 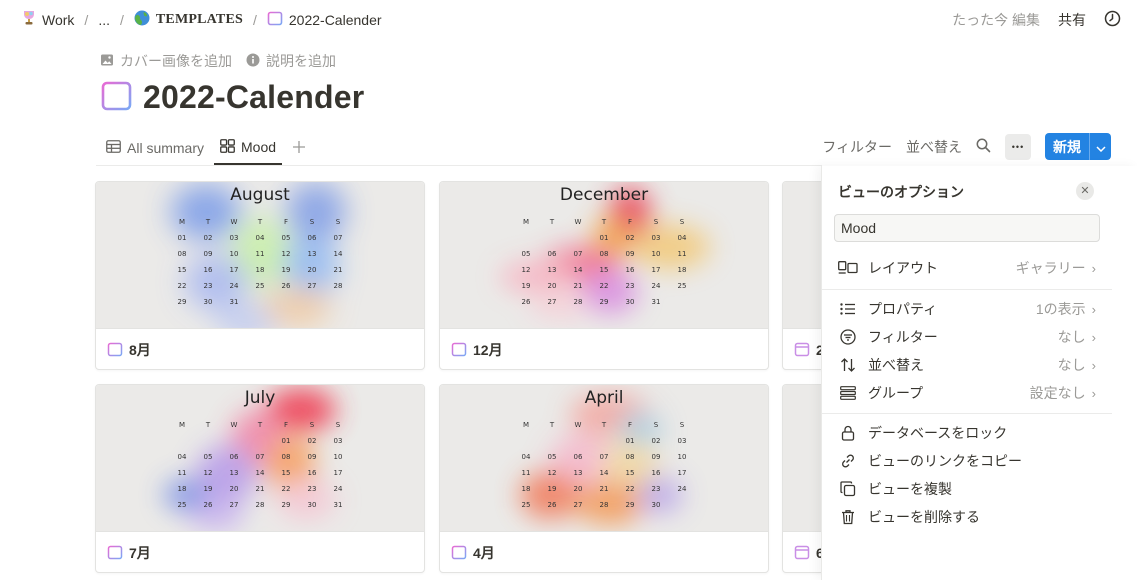 I want to click on filter-button: フィルター, so click(x=857, y=147).